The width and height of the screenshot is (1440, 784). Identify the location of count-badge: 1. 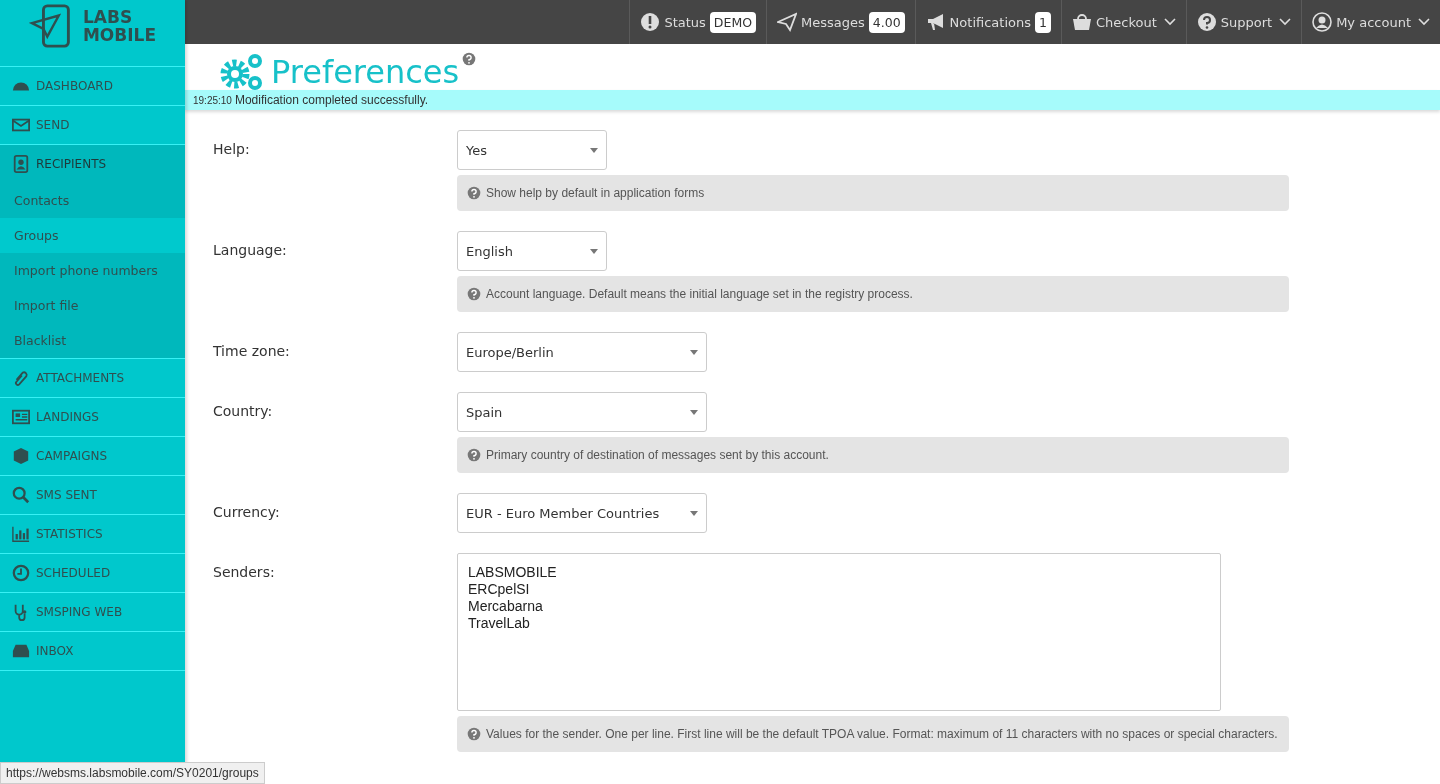
(1043, 22).